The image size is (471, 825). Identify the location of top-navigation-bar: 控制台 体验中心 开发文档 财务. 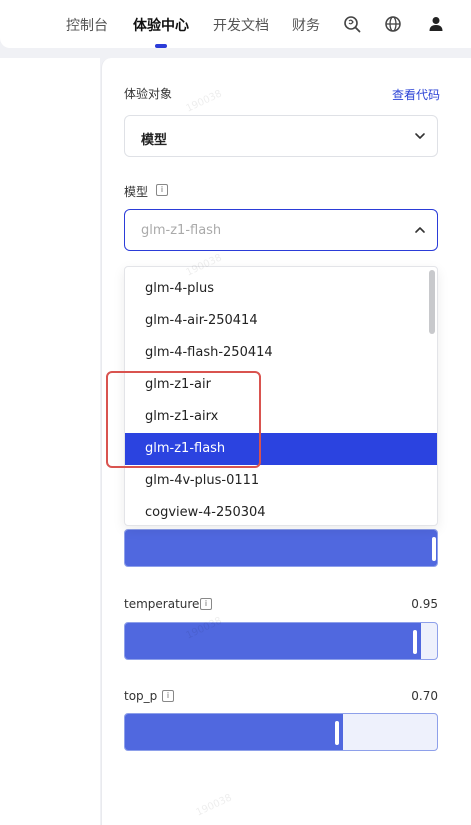
(235, 24).